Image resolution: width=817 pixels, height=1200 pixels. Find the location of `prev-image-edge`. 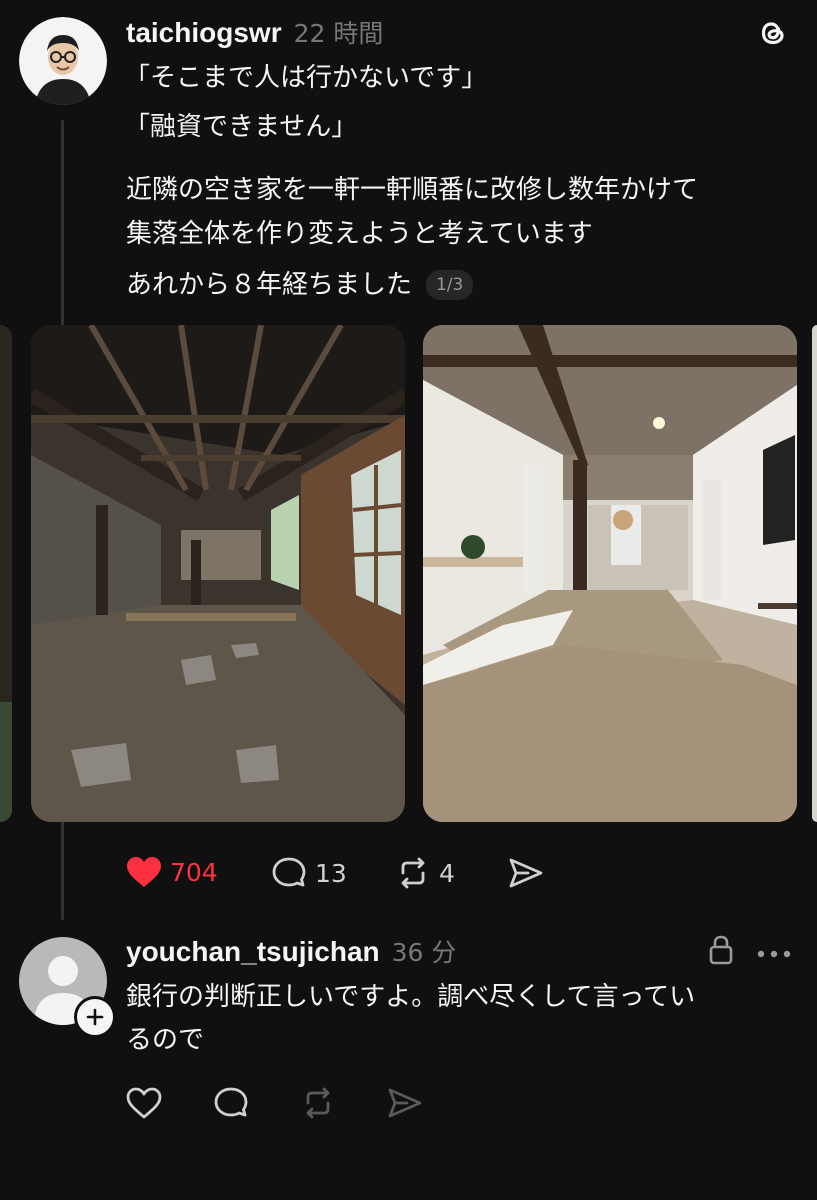

prev-image-edge is located at coordinates (6, 573).